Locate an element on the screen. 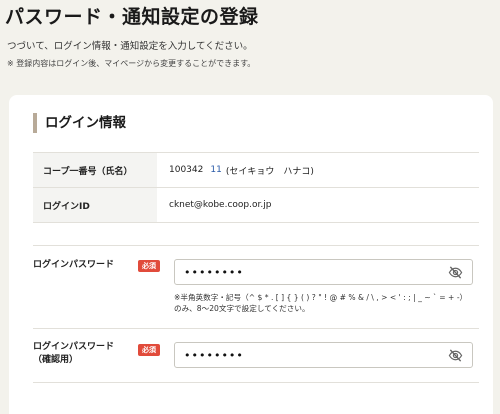 This screenshot has height=414, width=500. member-branch-number: 11 is located at coordinates (216, 170).